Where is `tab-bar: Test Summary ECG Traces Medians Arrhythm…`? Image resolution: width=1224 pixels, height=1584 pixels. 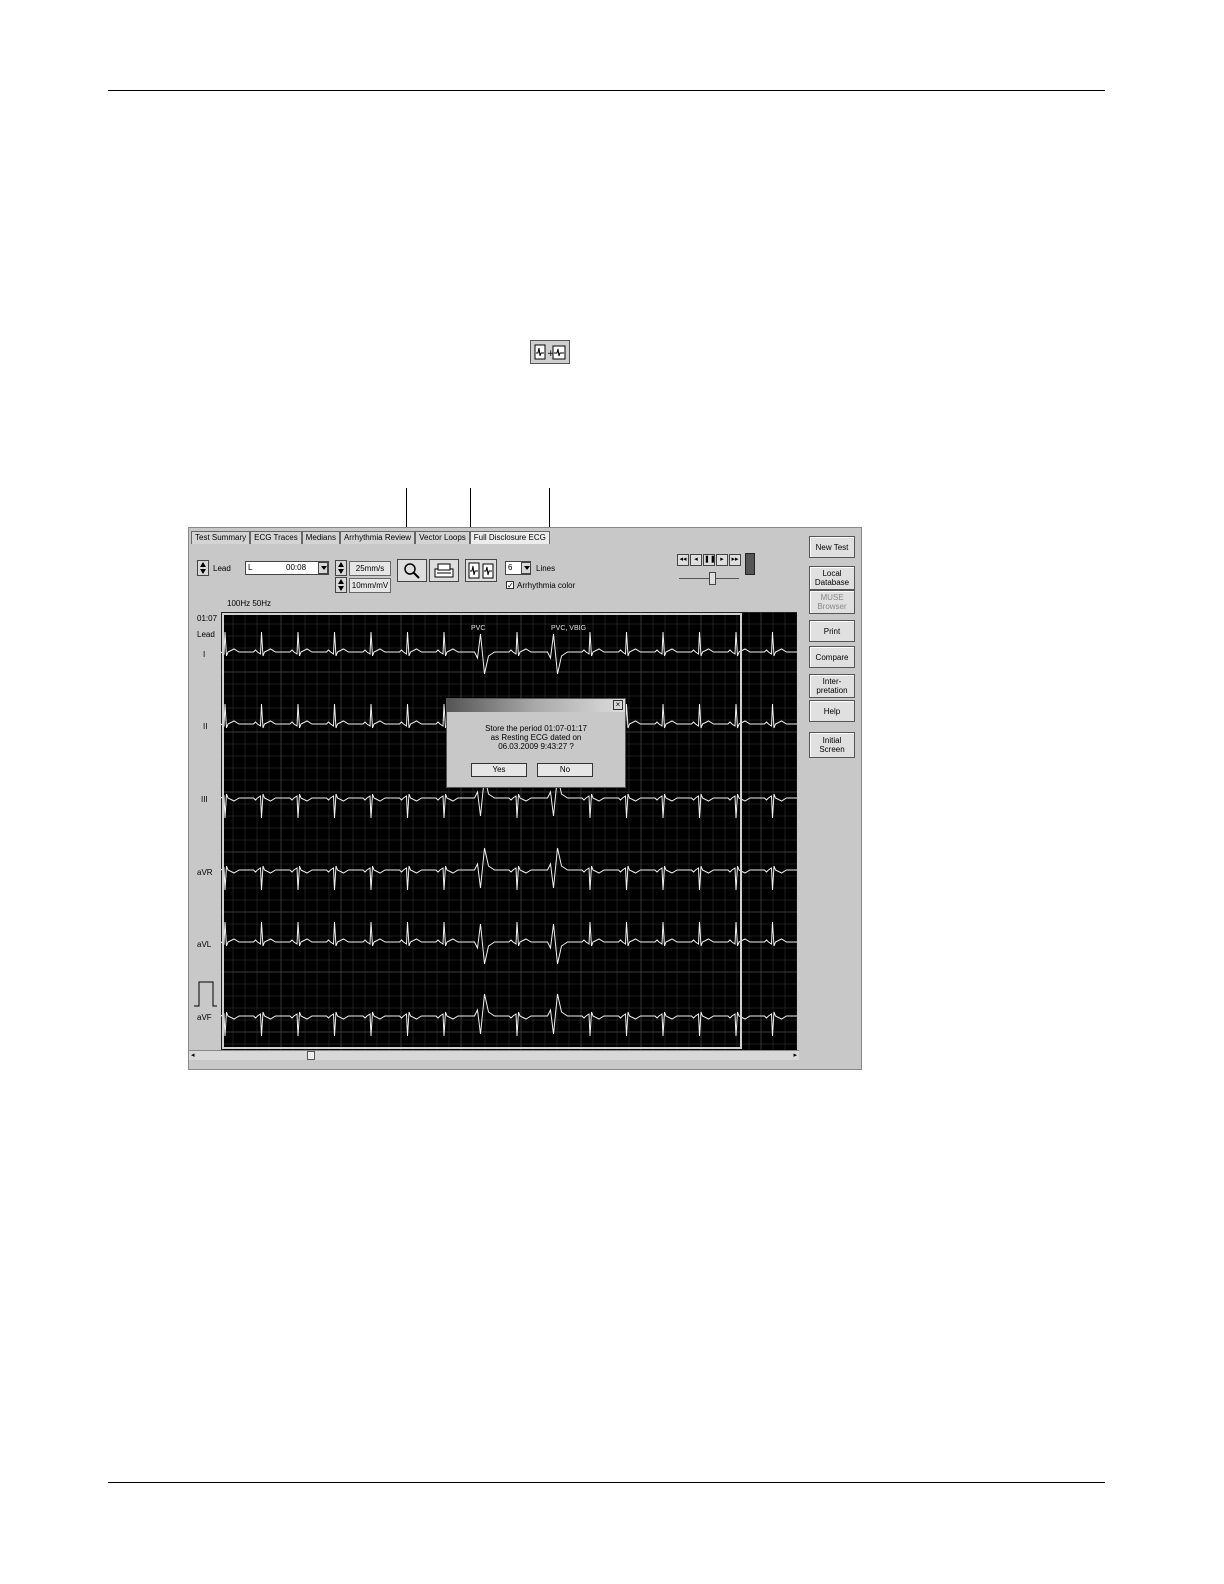 tab-bar: Test Summary ECG Traces Medians Arrhythm… is located at coordinates (370, 538).